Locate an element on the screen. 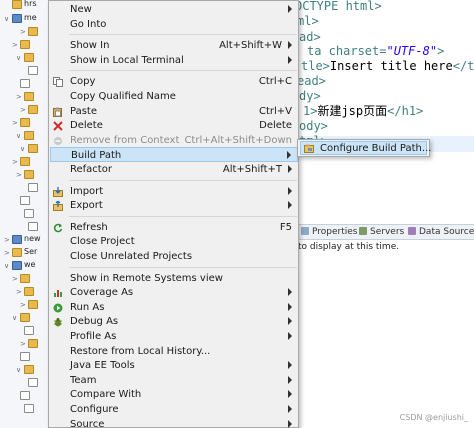 The height and width of the screenshot is (428, 474). menu-item-show-in: Show In Alt+Shift+W is located at coordinates (174, 45).